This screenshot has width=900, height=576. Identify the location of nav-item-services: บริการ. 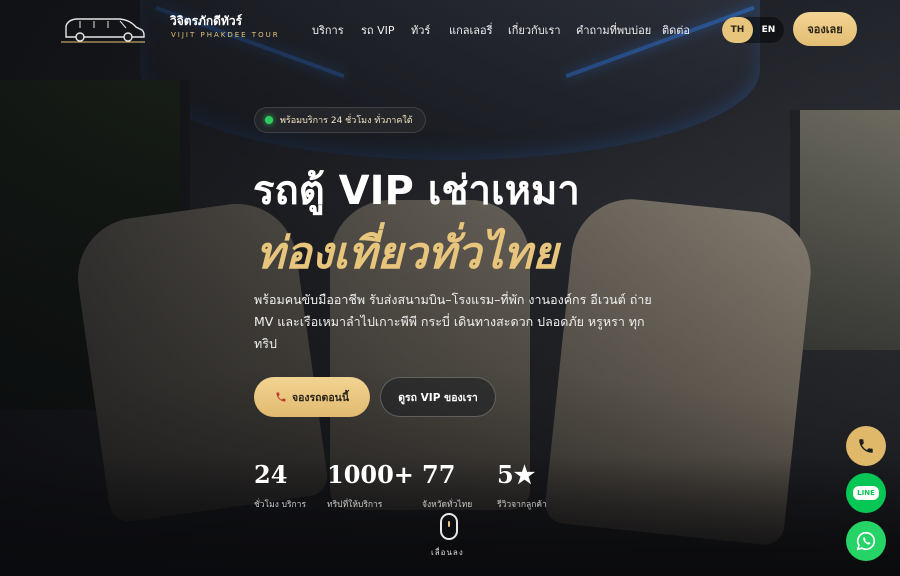
(328, 30).